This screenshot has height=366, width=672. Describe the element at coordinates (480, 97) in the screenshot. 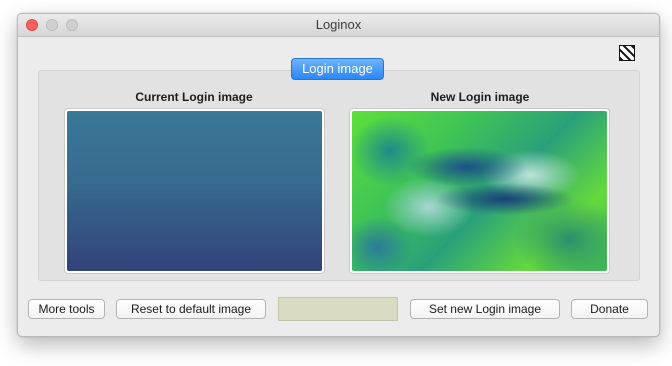

I see `new-image-label: New Login image` at that location.